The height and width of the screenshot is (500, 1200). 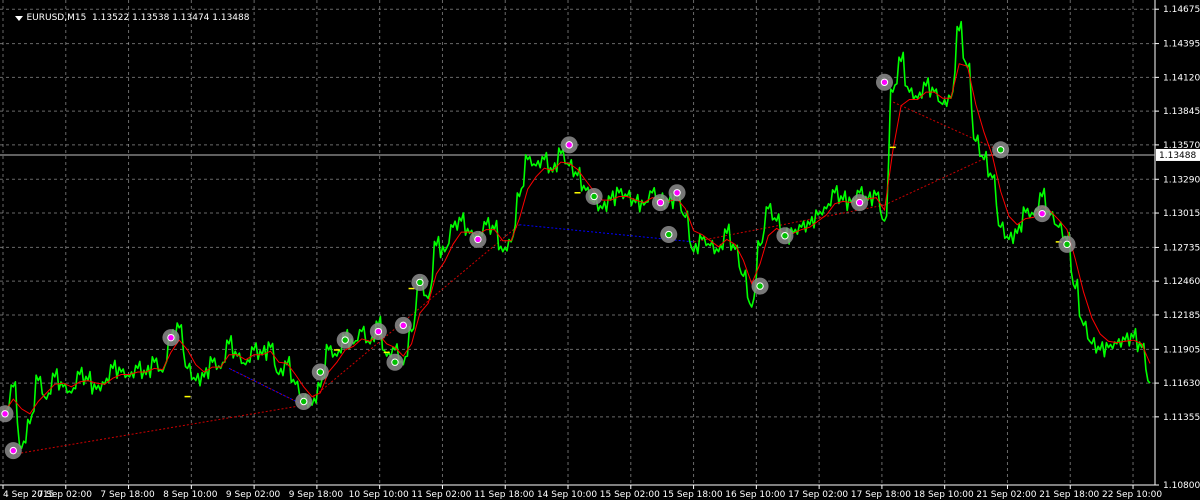 What do you see at coordinates (127, 495) in the screenshot?
I see `x-tick-label: 7 Sep 18:00` at bounding box center [127, 495].